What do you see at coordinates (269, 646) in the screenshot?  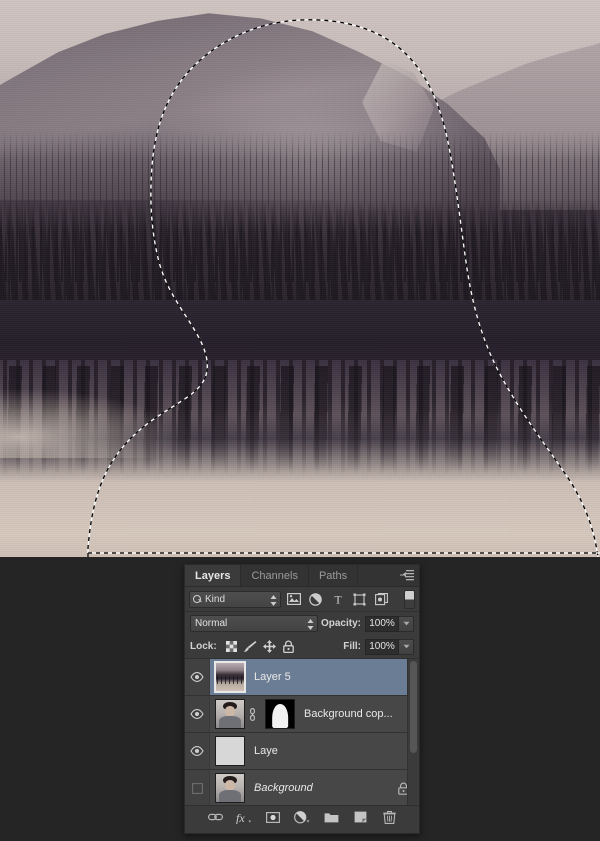 I see `lock-position` at bounding box center [269, 646].